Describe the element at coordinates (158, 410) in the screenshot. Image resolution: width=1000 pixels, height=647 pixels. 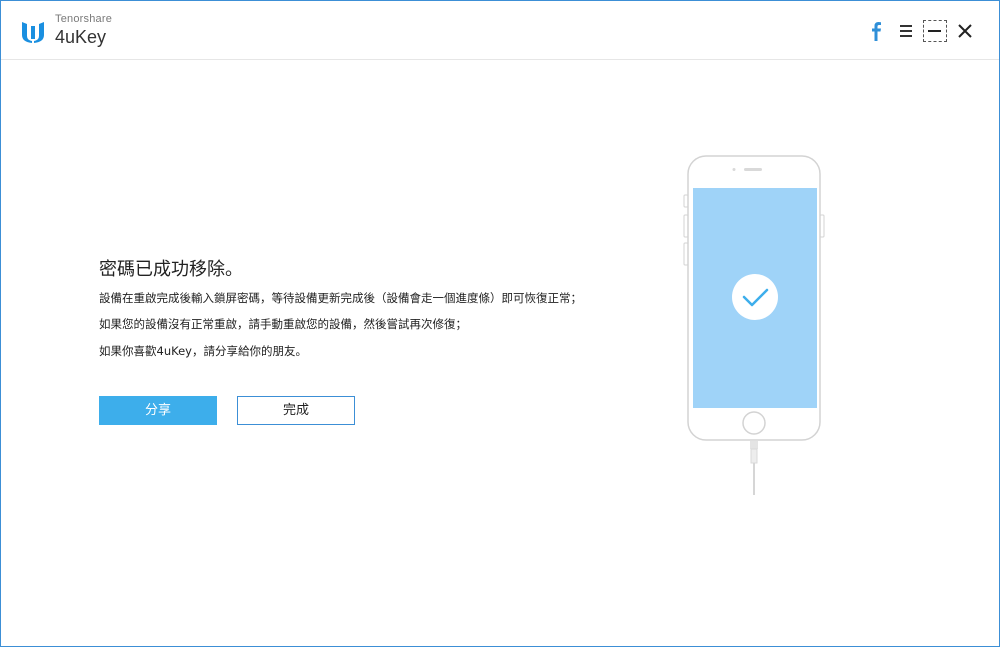
I see `share-button: 分享` at that location.